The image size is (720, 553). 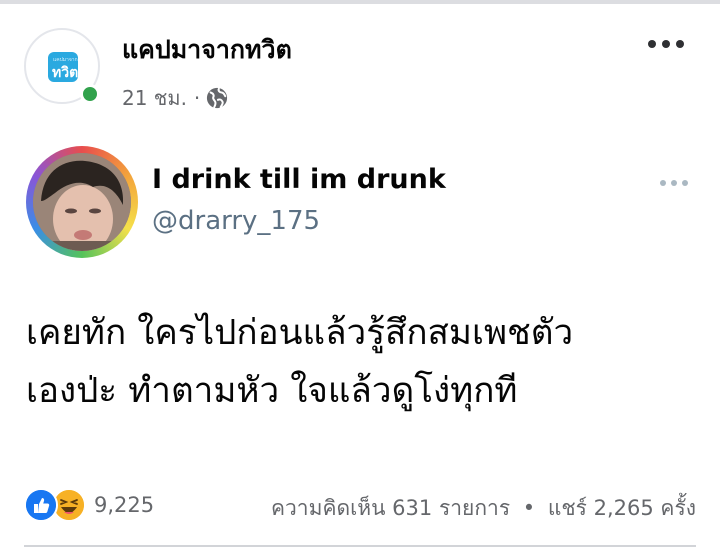 I want to click on globe-icon, so click(x=217, y=98).